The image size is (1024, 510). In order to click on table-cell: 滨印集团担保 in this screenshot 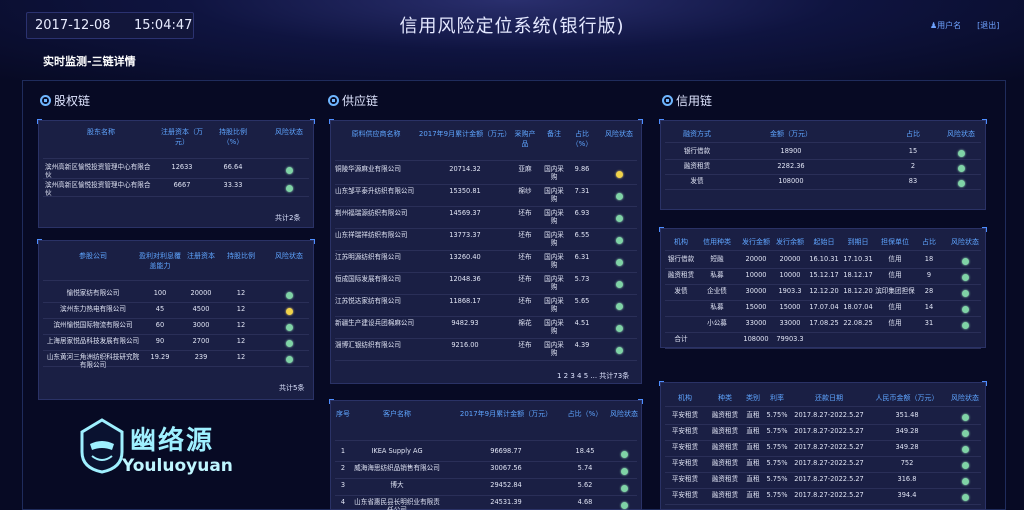, I will do `click(895, 291)`.